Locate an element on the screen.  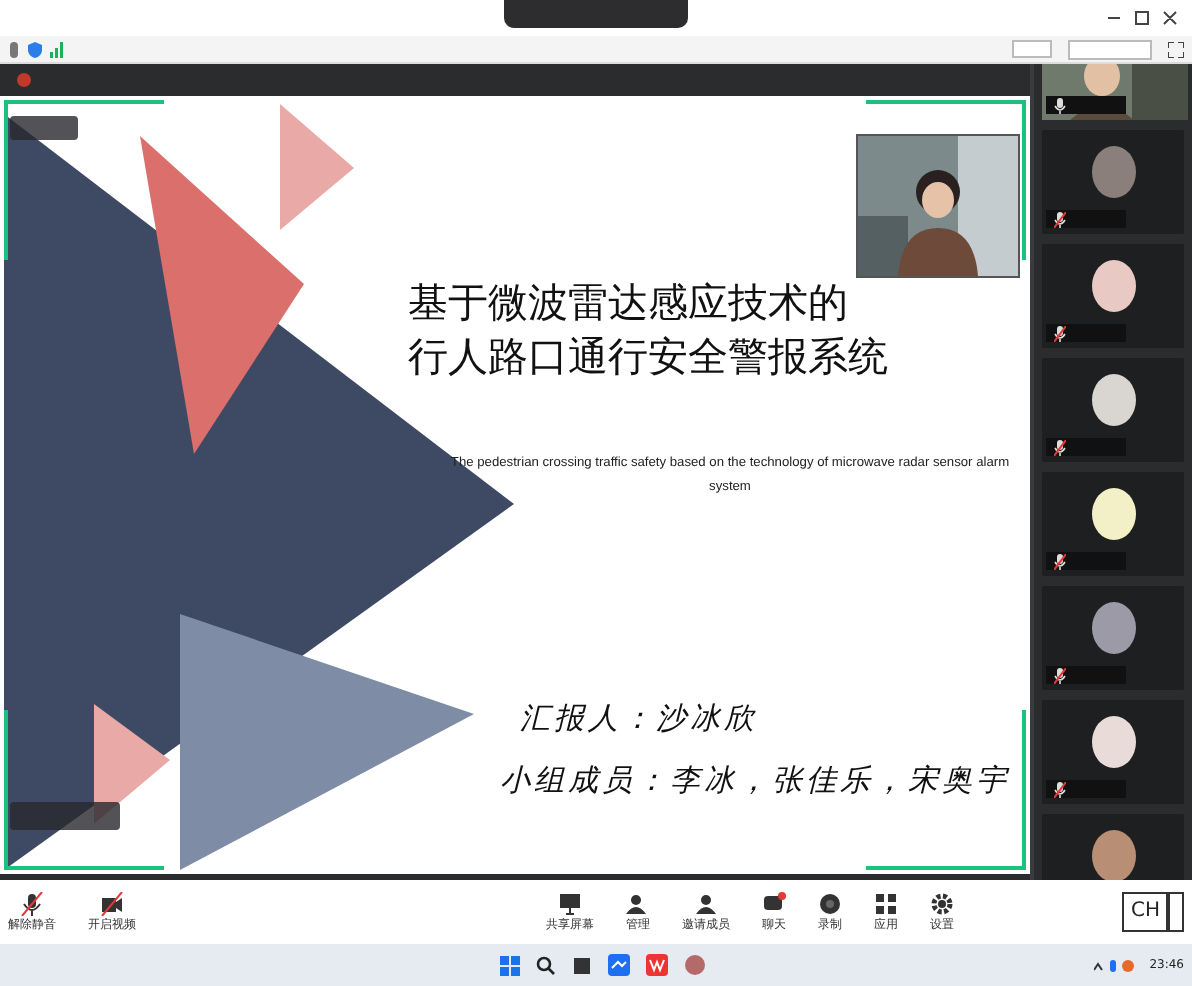
camera-off-icon is located at coordinates (112, 903).